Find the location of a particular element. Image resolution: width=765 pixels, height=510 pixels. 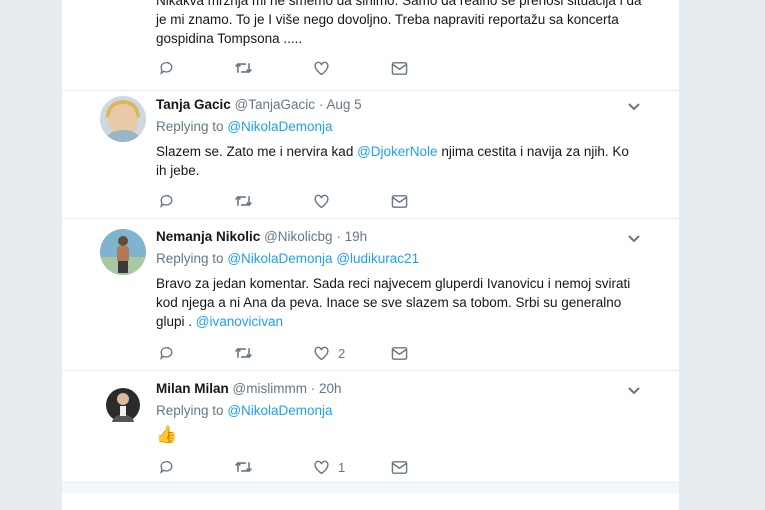

mention-link: @ivanovicivan is located at coordinates (239, 321).